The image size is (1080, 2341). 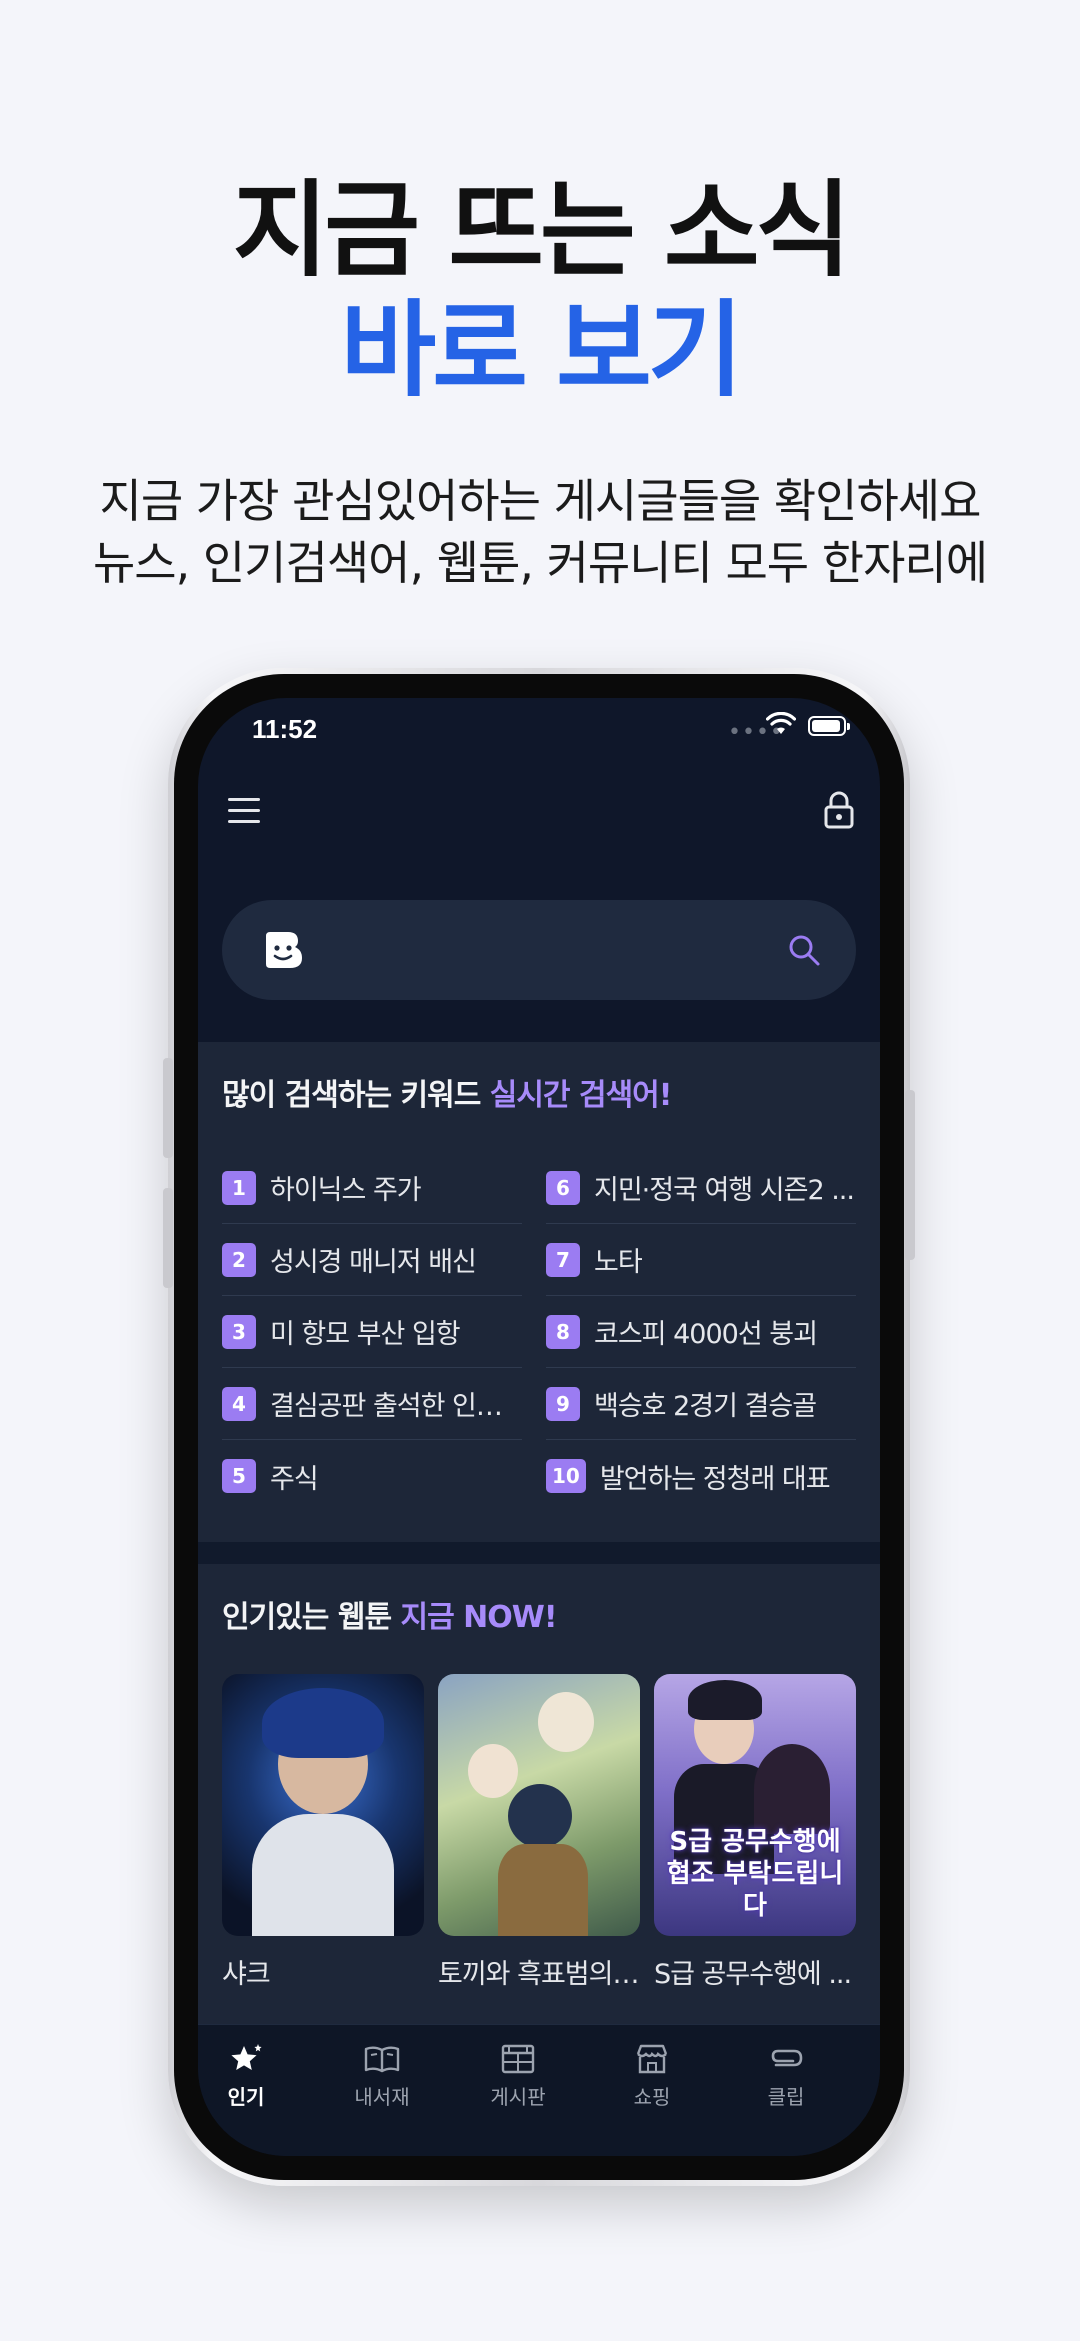 What do you see at coordinates (396, 1406) in the screenshot?
I see `keyword-text: 결심공판 출석한 인사들` at bounding box center [396, 1406].